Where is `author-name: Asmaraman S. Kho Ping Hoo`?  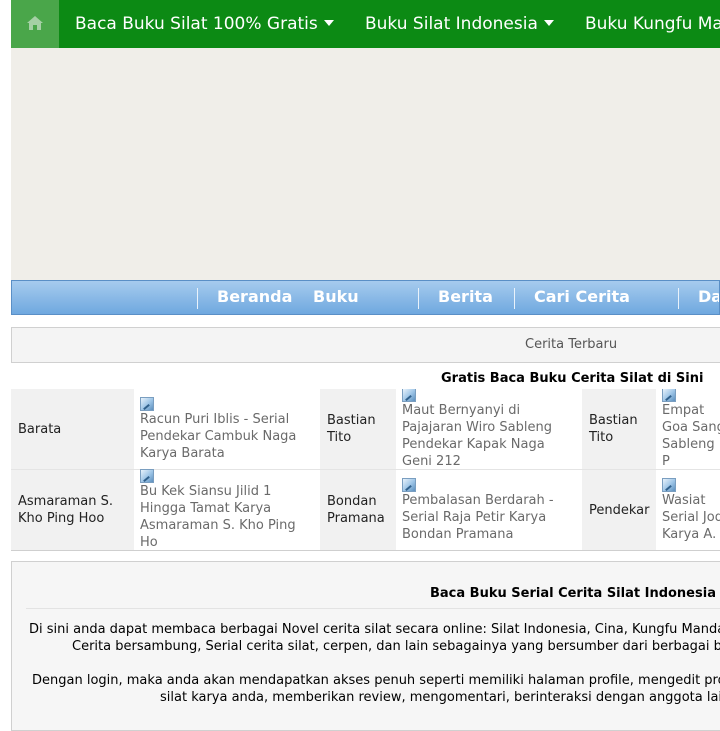 author-name: Asmaraman S. Kho Ping Hoo is located at coordinates (65, 510).